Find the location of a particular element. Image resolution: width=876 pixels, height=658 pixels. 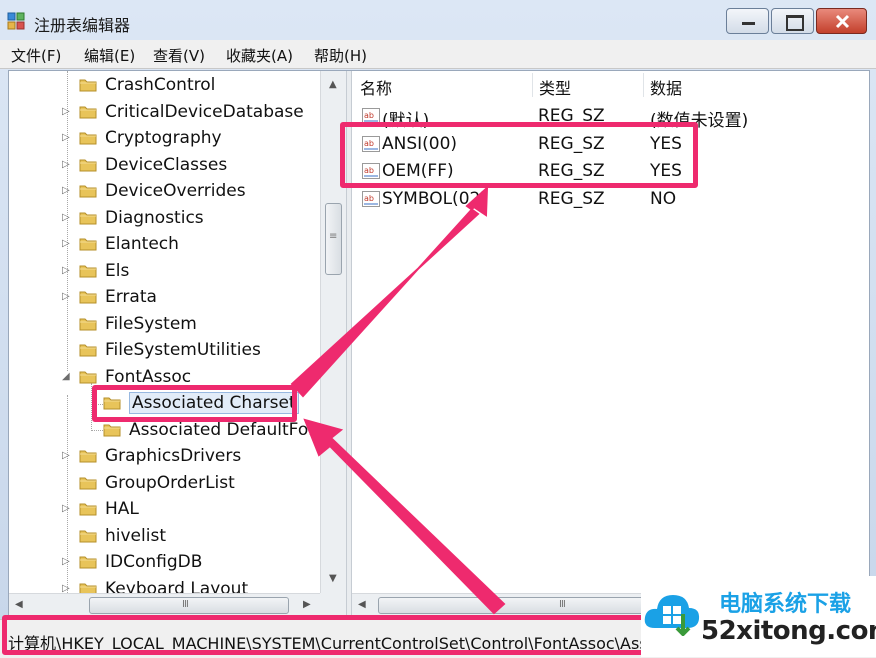

watermark: 电脑系统下载 52xitong.com is located at coordinates (758, 616).